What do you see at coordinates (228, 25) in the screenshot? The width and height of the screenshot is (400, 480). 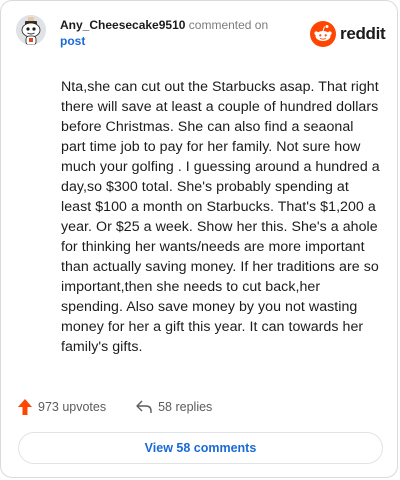 I see `action-text: commented on` at bounding box center [228, 25].